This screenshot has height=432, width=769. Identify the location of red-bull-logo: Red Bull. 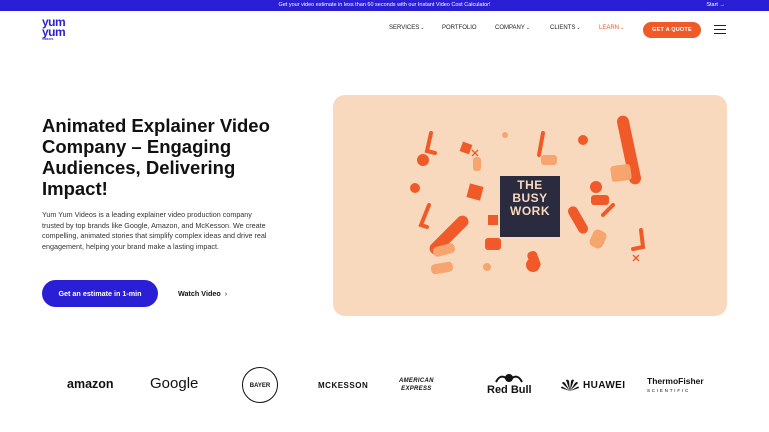
(509, 390).